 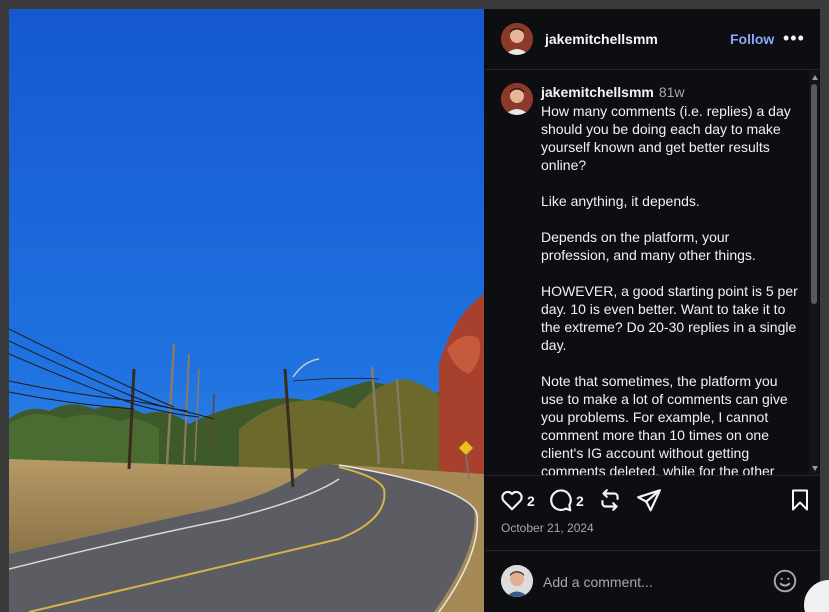 I want to click on emoji-icon, so click(x=785, y=583).